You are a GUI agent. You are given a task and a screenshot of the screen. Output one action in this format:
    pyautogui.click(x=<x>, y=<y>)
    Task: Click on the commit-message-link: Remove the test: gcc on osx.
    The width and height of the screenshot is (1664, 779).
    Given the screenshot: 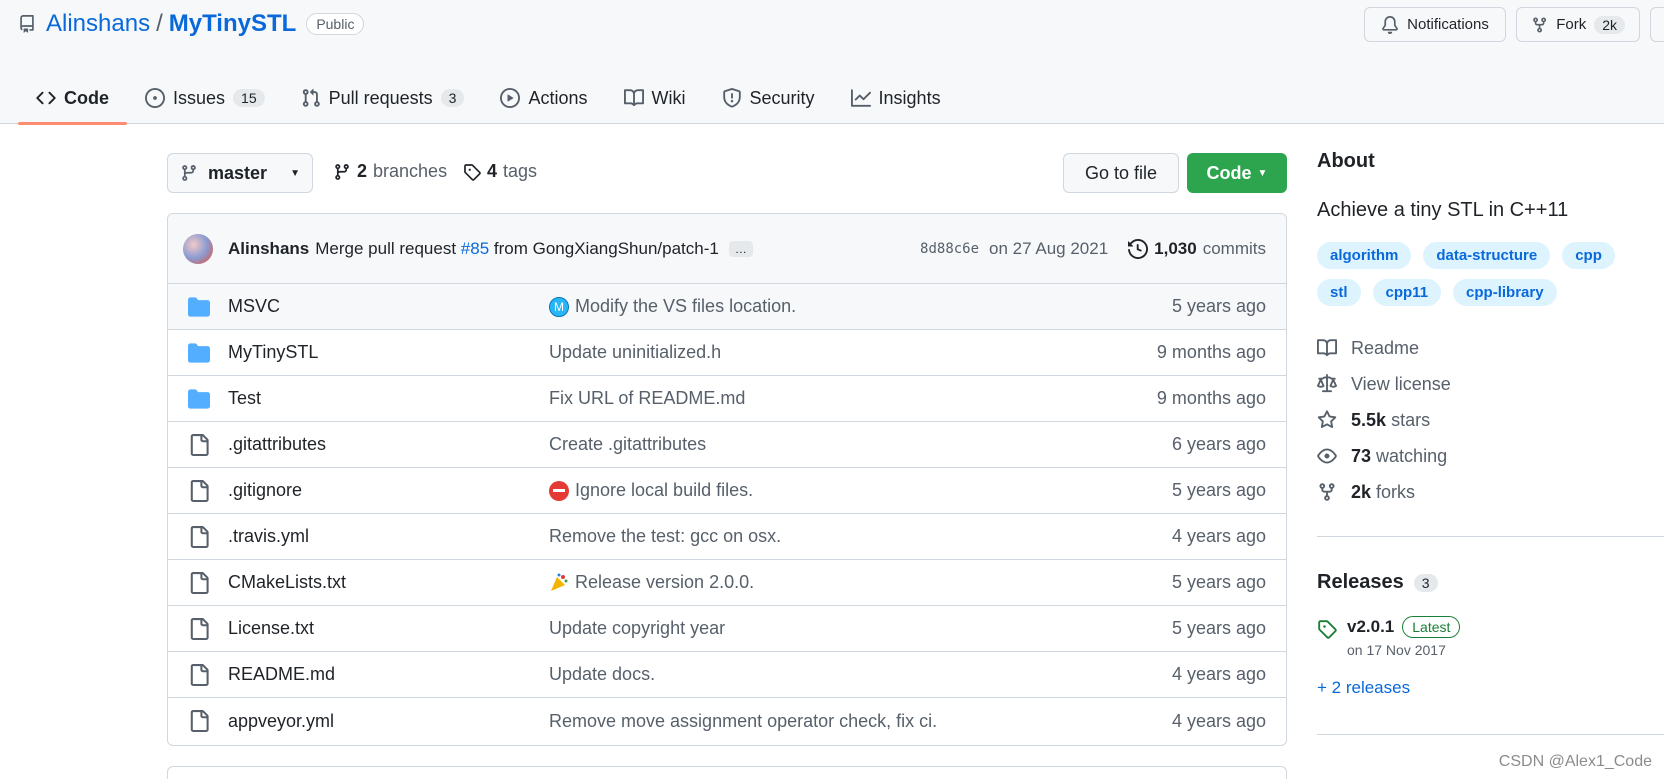 What is the action you would take?
    pyautogui.click(x=665, y=536)
    